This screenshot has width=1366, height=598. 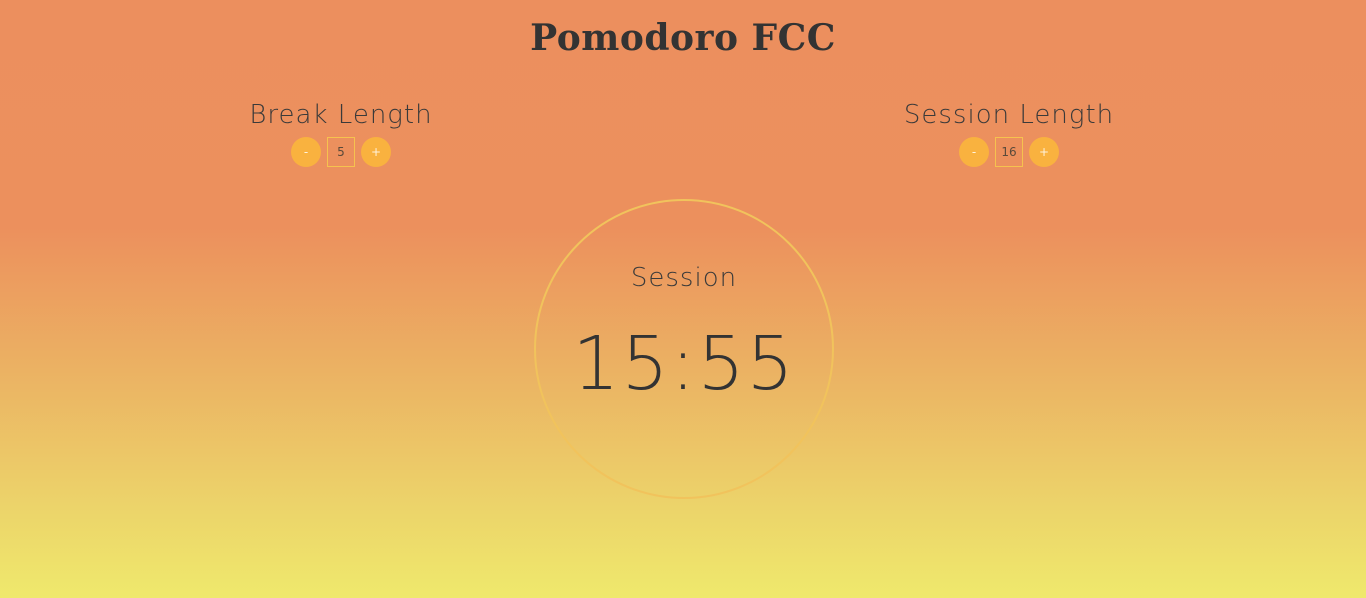 What do you see at coordinates (341, 115) in the screenshot?
I see `break-length-label: Break Length` at bounding box center [341, 115].